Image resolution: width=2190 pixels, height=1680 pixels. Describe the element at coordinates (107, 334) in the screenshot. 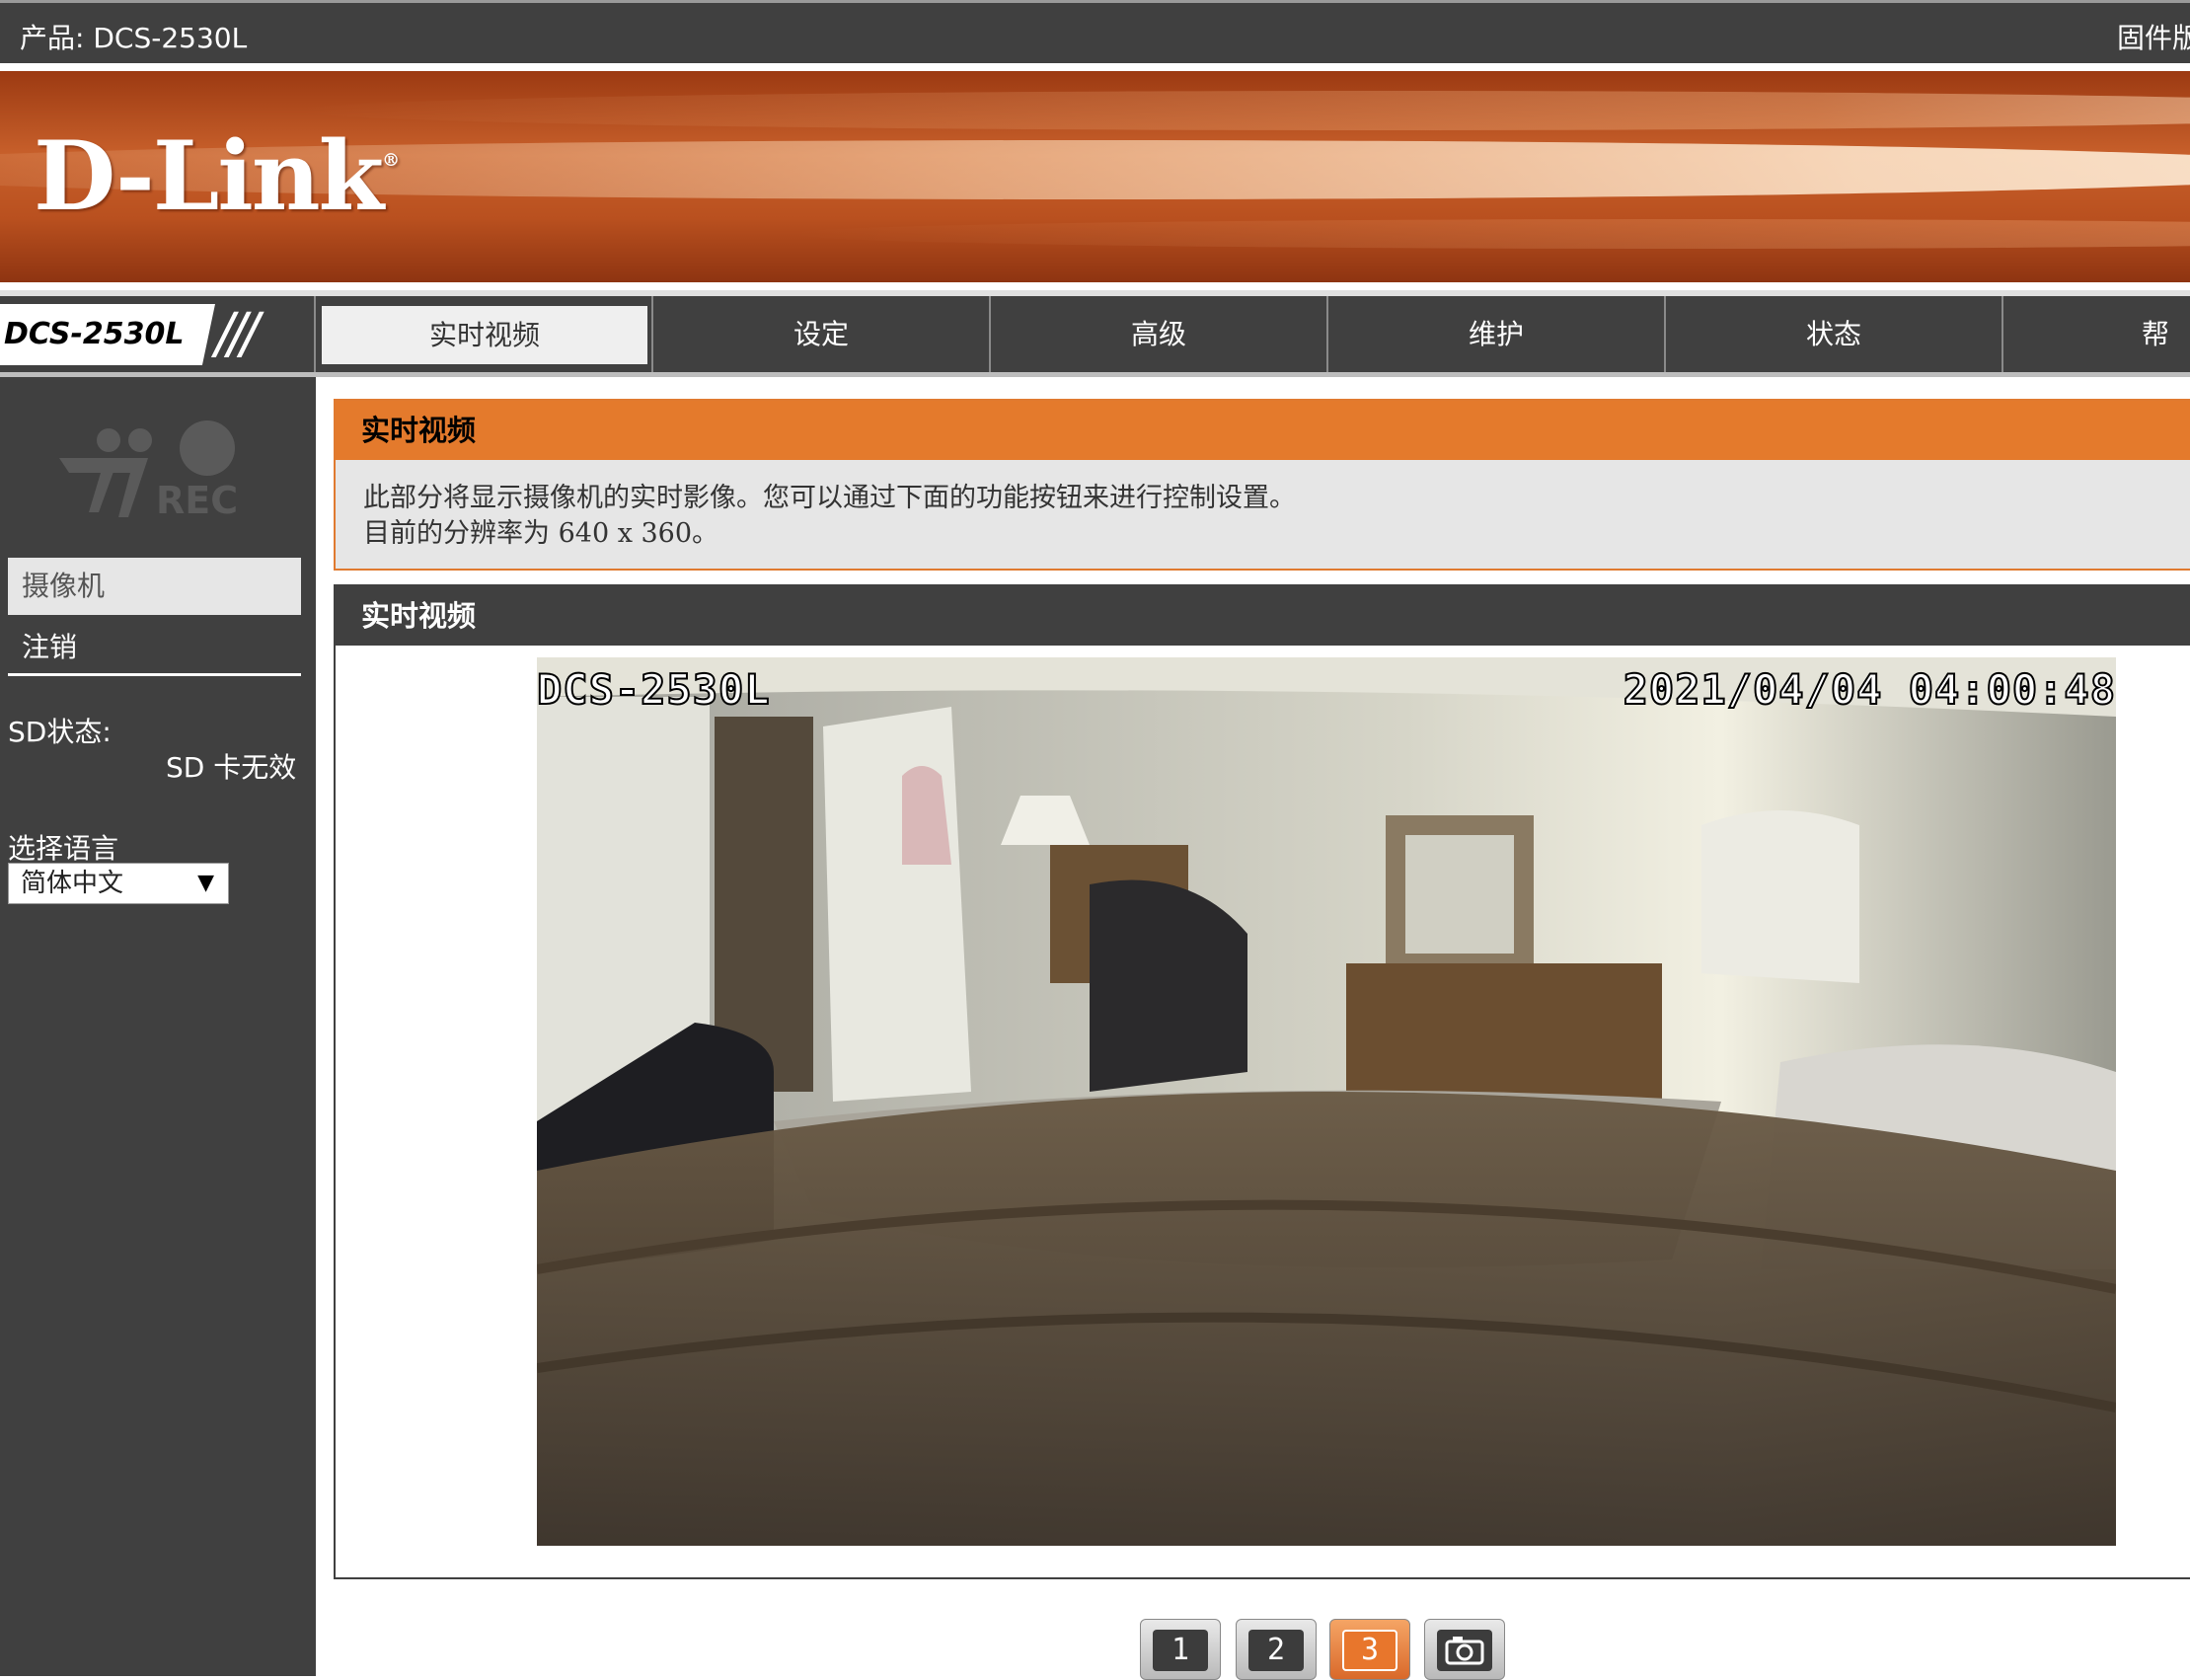

I see `model-badge: DCS-2530L` at that location.